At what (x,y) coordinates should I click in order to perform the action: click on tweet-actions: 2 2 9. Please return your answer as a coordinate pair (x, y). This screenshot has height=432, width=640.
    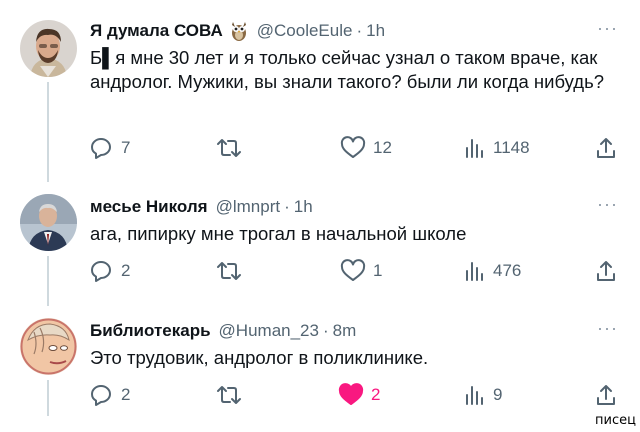
    Looking at the image, I should click on (355, 395).